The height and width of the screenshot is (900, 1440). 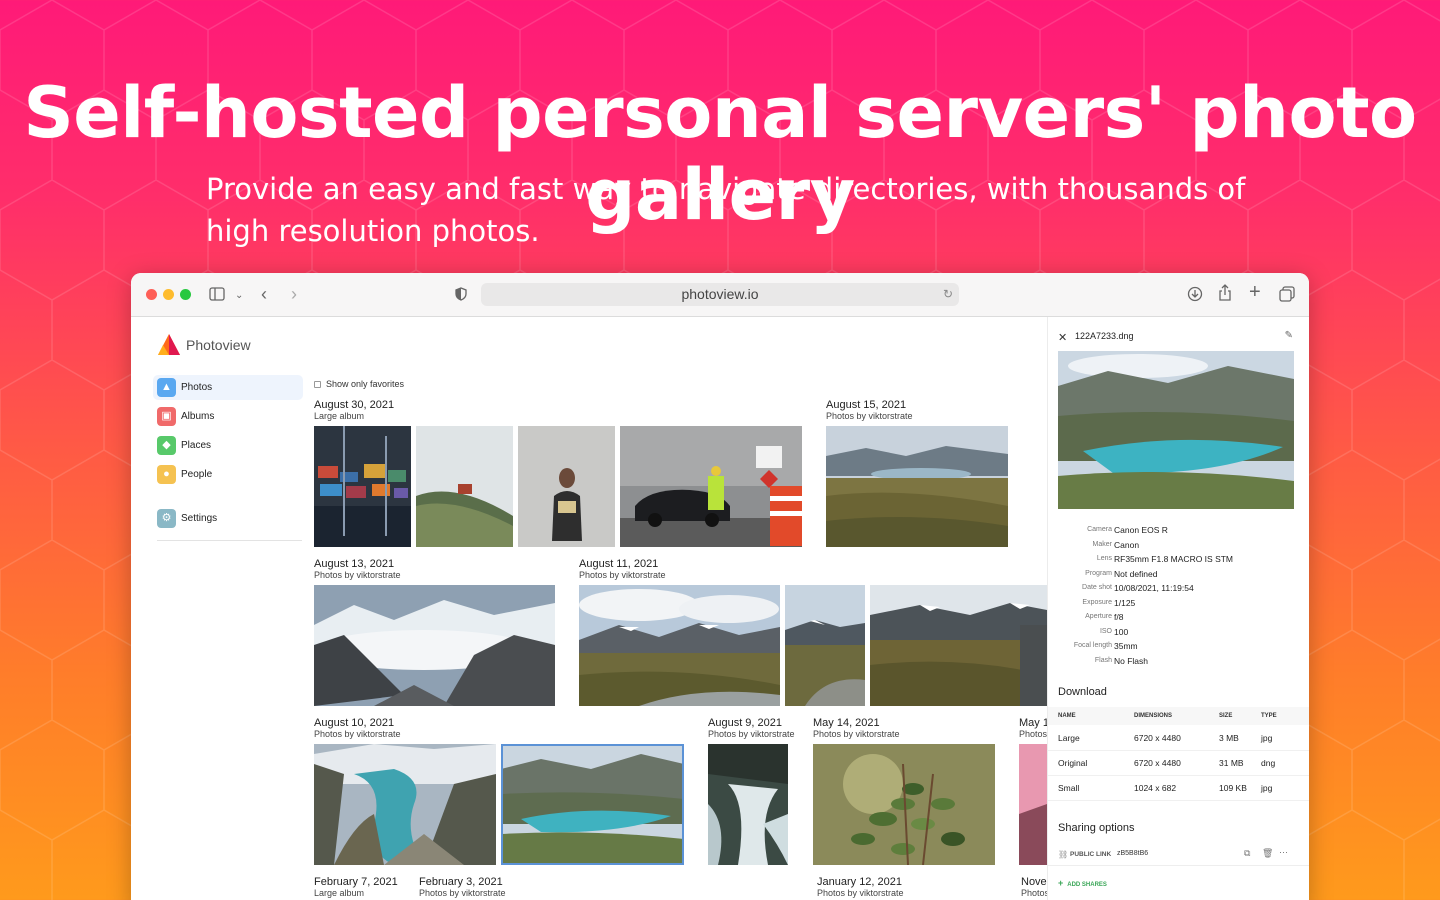 I want to click on metadata-value: 1/125, so click(x=1125, y=603).